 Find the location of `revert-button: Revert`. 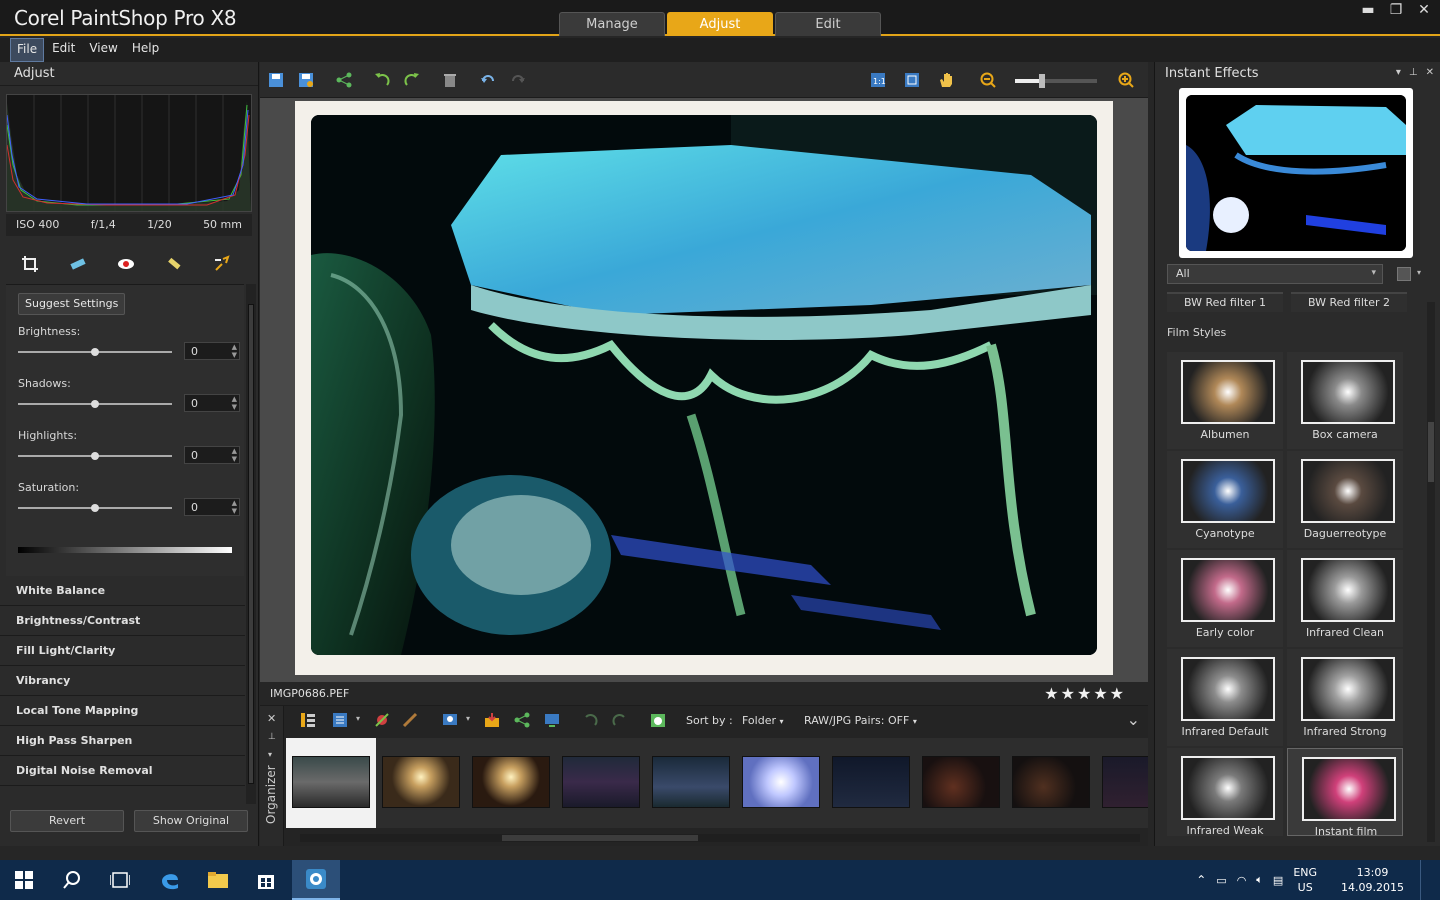

revert-button: Revert is located at coordinates (67, 821).